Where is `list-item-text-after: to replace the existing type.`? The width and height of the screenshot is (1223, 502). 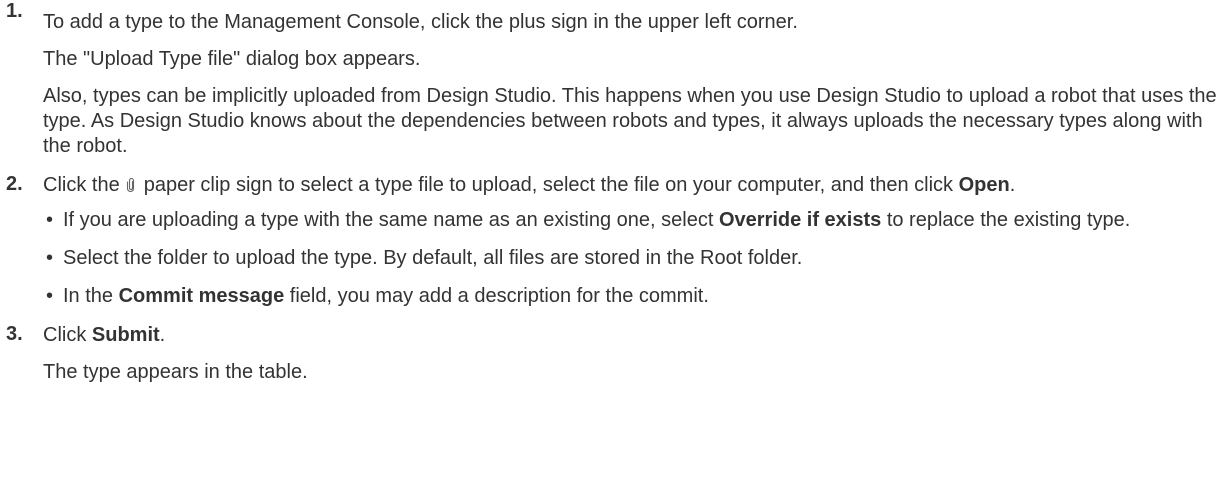
list-item-text-after: to replace the existing type. is located at coordinates (1006, 220).